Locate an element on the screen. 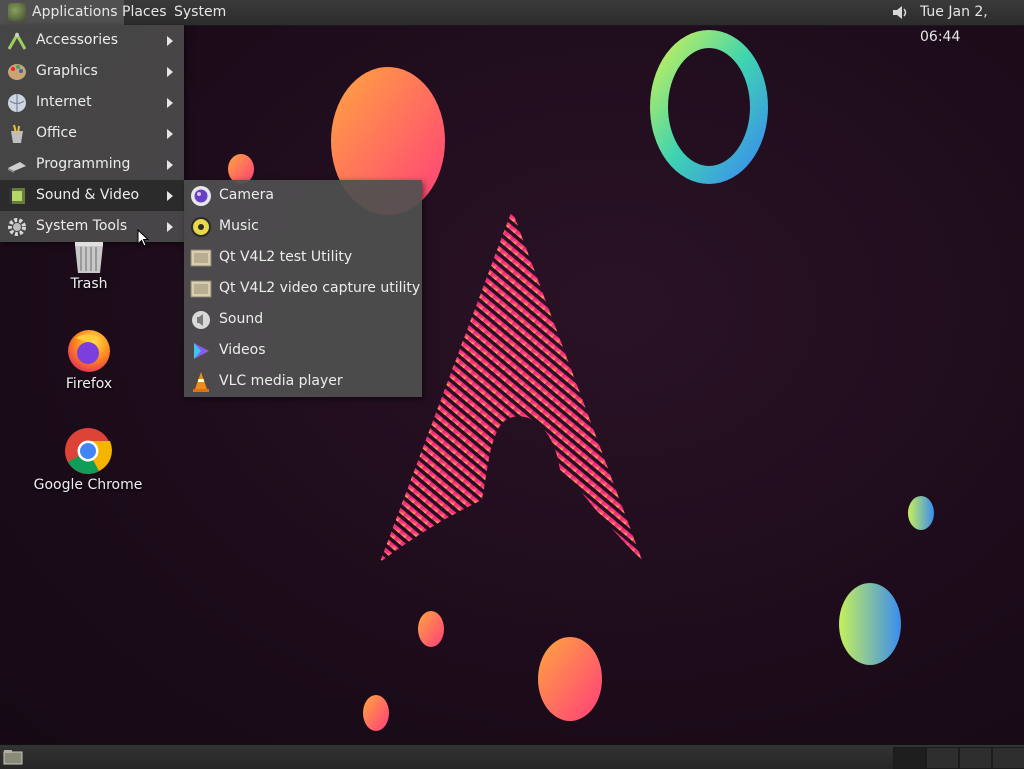 The height and width of the screenshot is (769, 1024). applications-label: Applications is located at coordinates (75, 12).